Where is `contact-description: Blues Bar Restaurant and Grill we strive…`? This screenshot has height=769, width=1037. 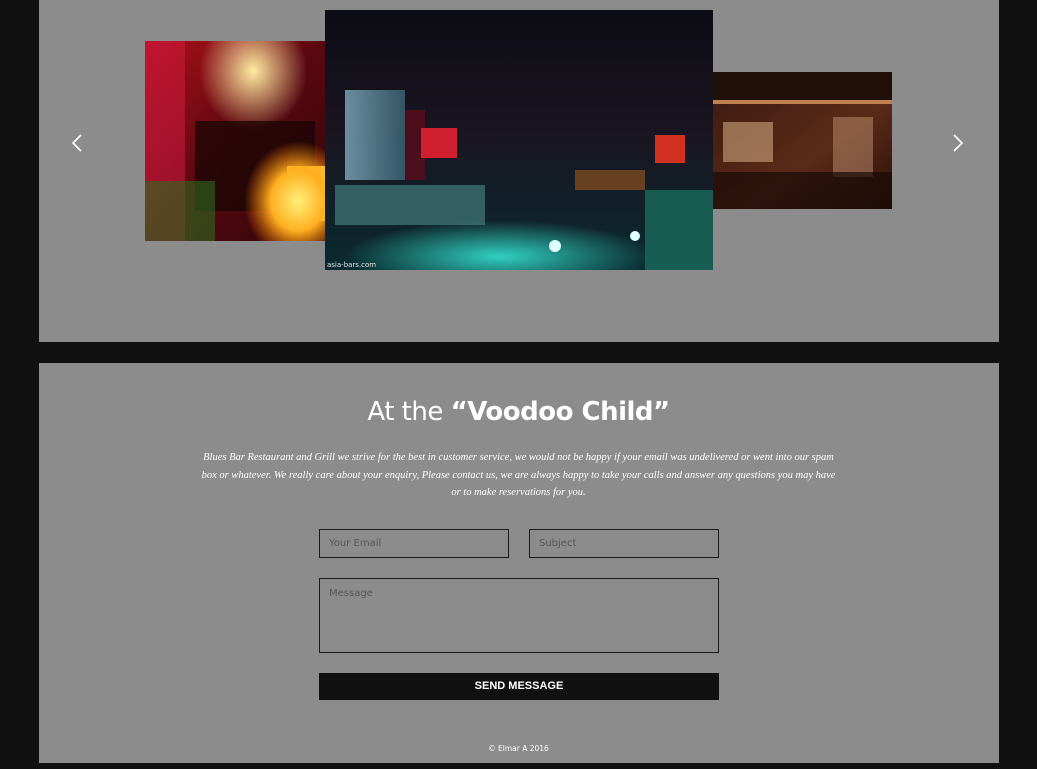
contact-description: Blues Bar Restaurant and Grill we strive… is located at coordinates (518, 475).